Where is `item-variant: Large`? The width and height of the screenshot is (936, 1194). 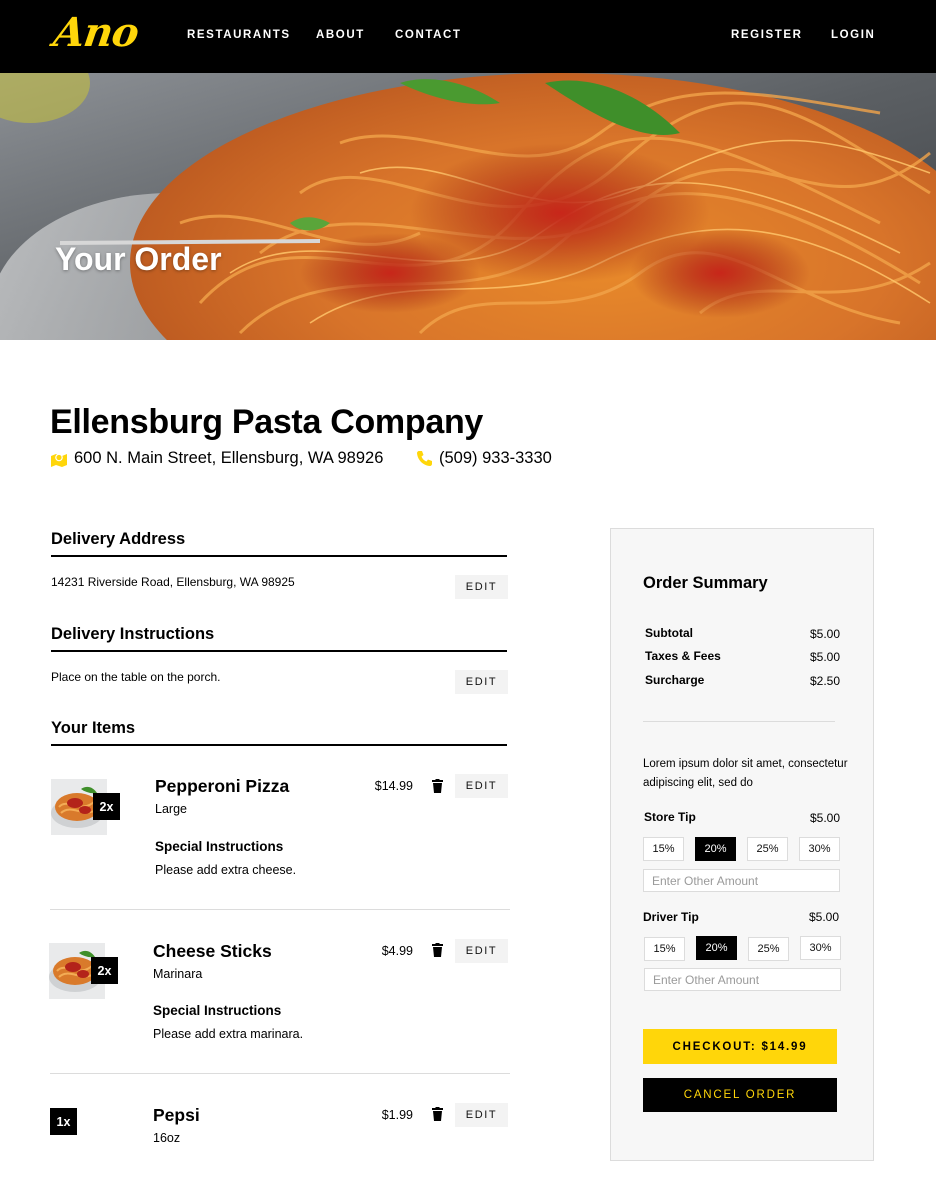
item-variant: Large is located at coordinates (171, 809).